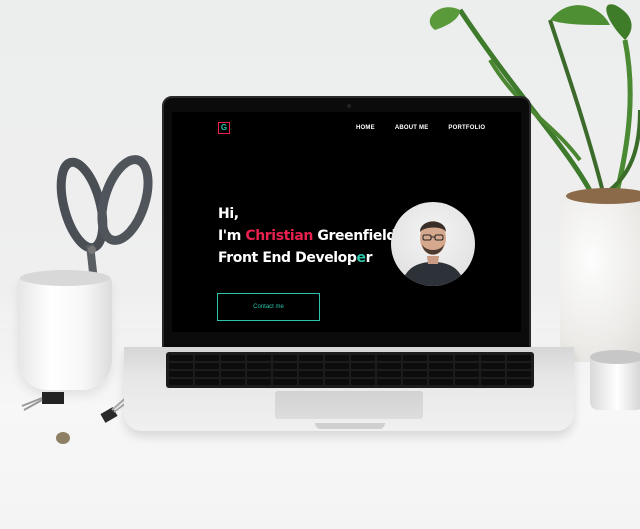 The image size is (640, 529). I want to click on contact-me-button: Contact me, so click(268, 307).